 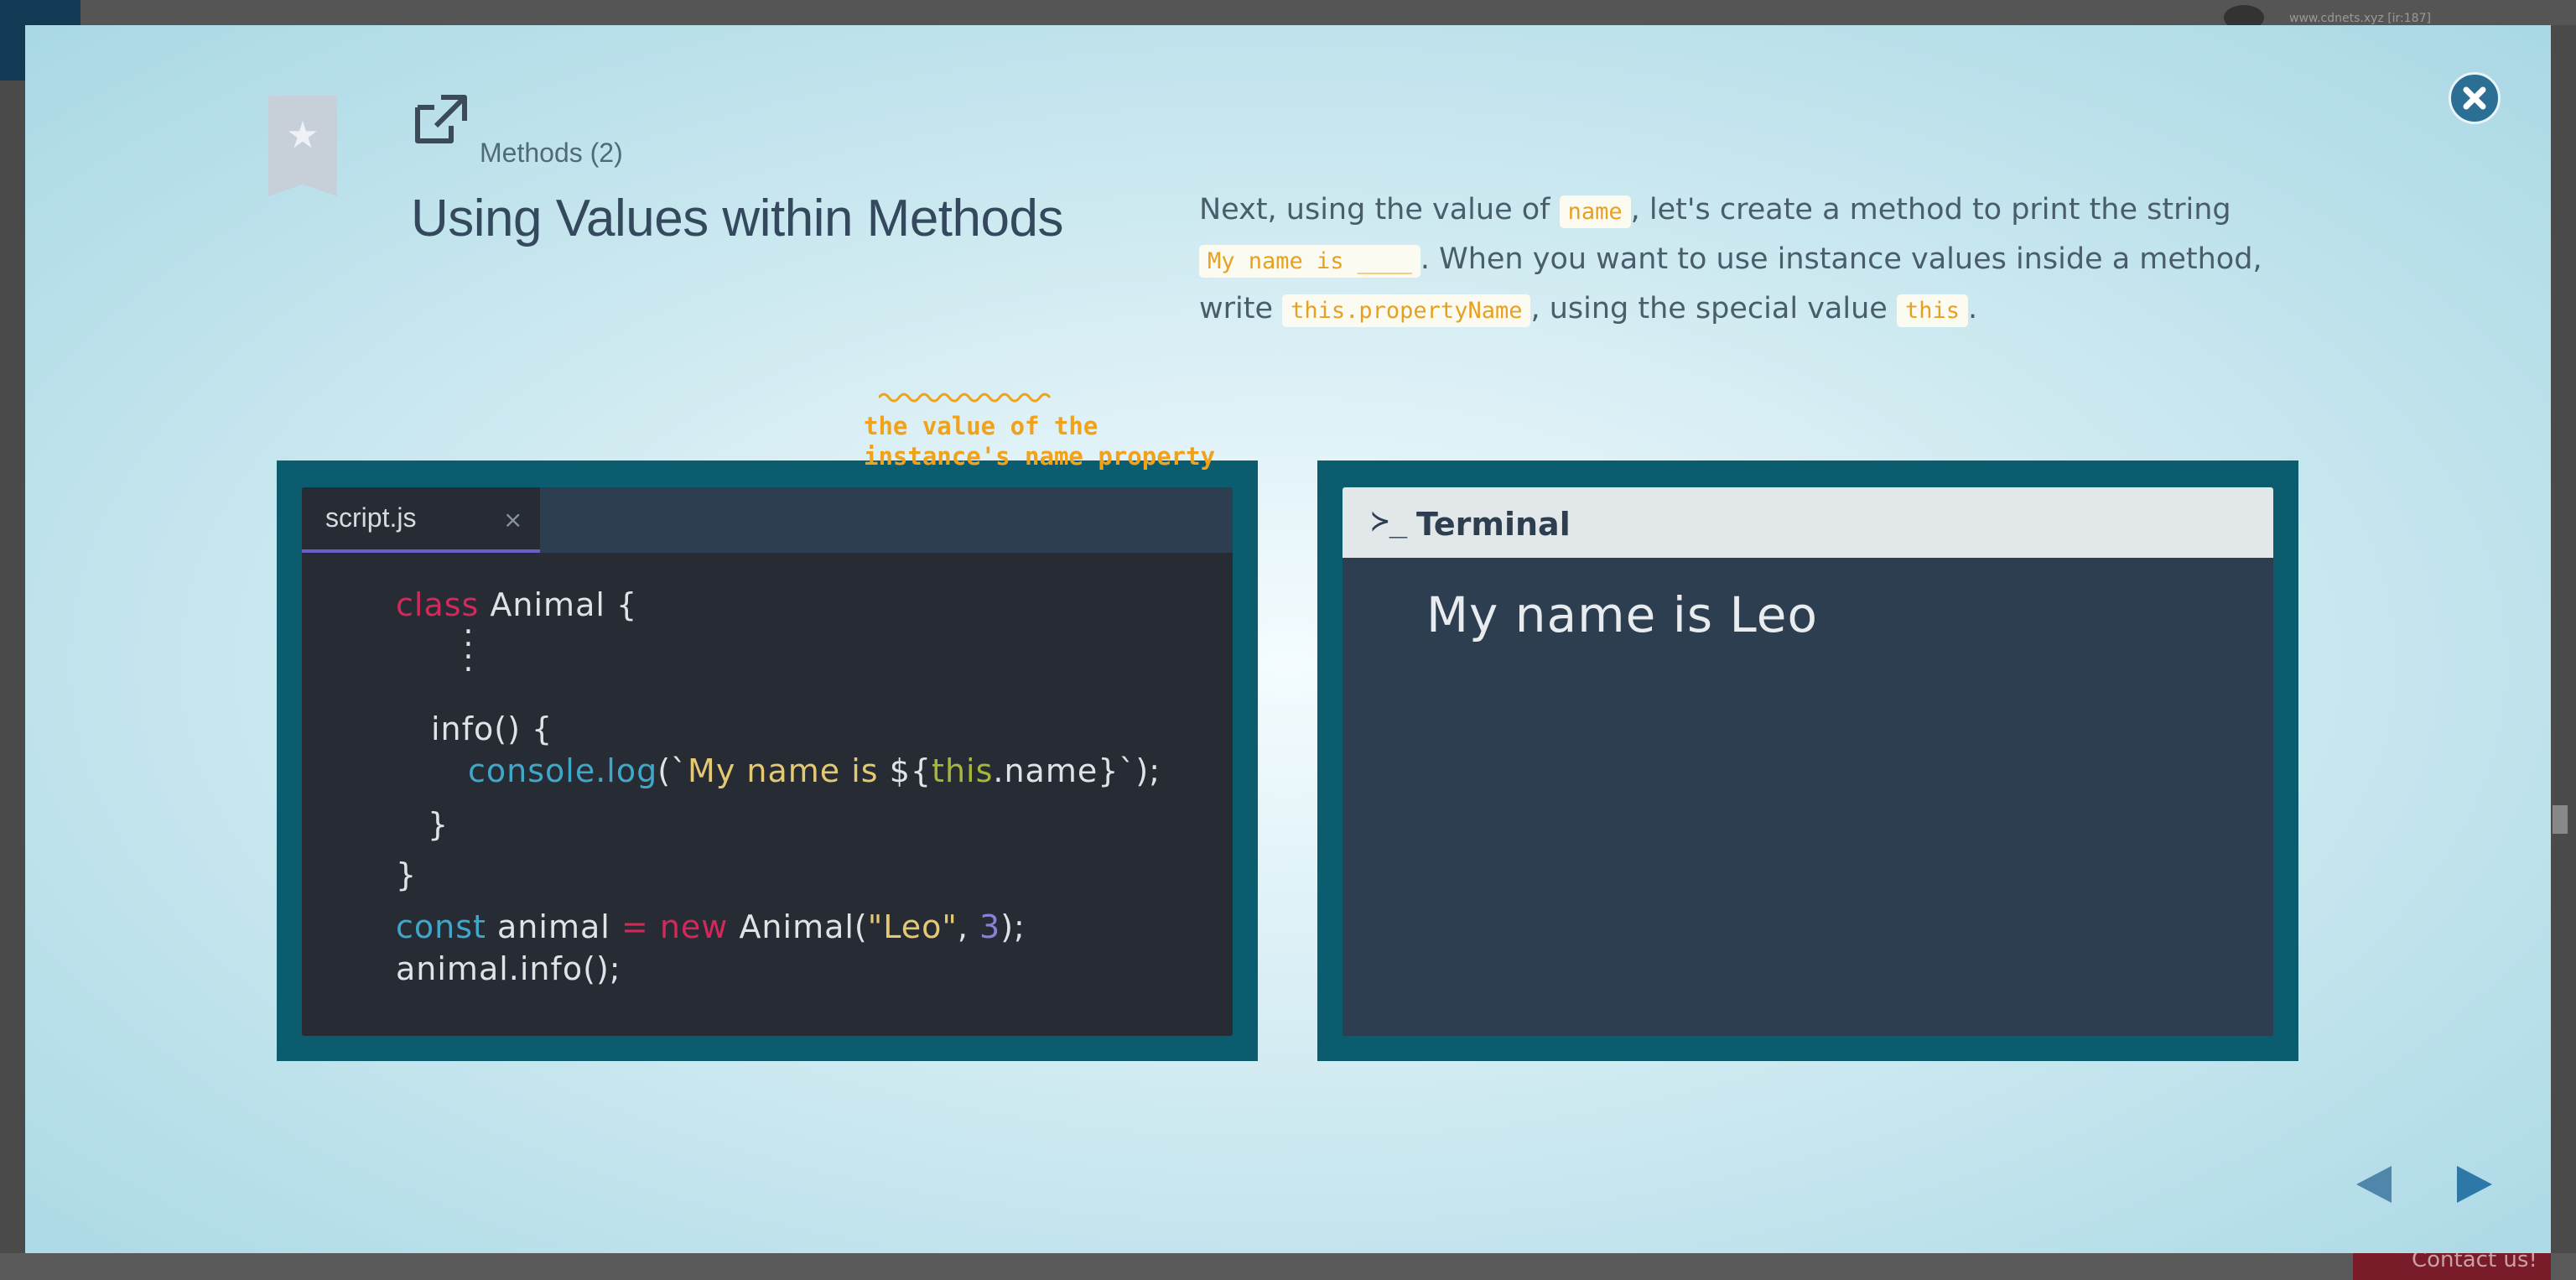 What do you see at coordinates (2475, 1184) in the screenshot?
I see `triangle-right-icon` at bounding box center [2475, 1184].